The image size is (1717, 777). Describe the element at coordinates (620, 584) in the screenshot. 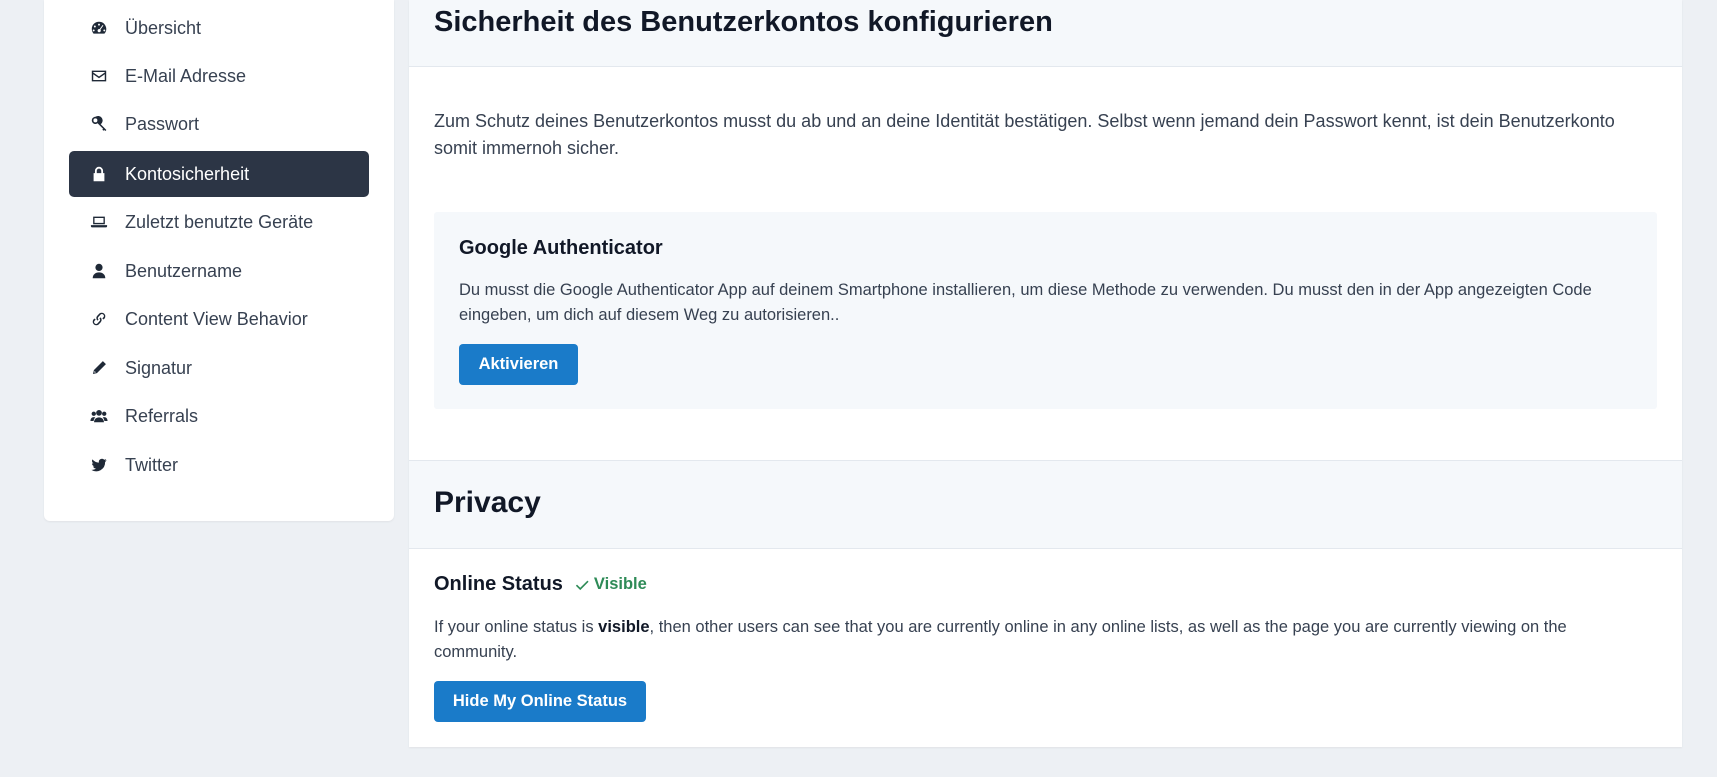

I see `status-badge-label: Visible` at that location.